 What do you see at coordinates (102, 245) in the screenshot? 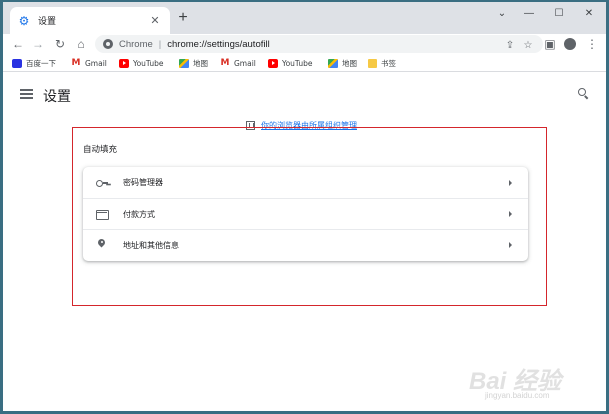
I see `location-pin-icon` at bounding box center [102, 245].